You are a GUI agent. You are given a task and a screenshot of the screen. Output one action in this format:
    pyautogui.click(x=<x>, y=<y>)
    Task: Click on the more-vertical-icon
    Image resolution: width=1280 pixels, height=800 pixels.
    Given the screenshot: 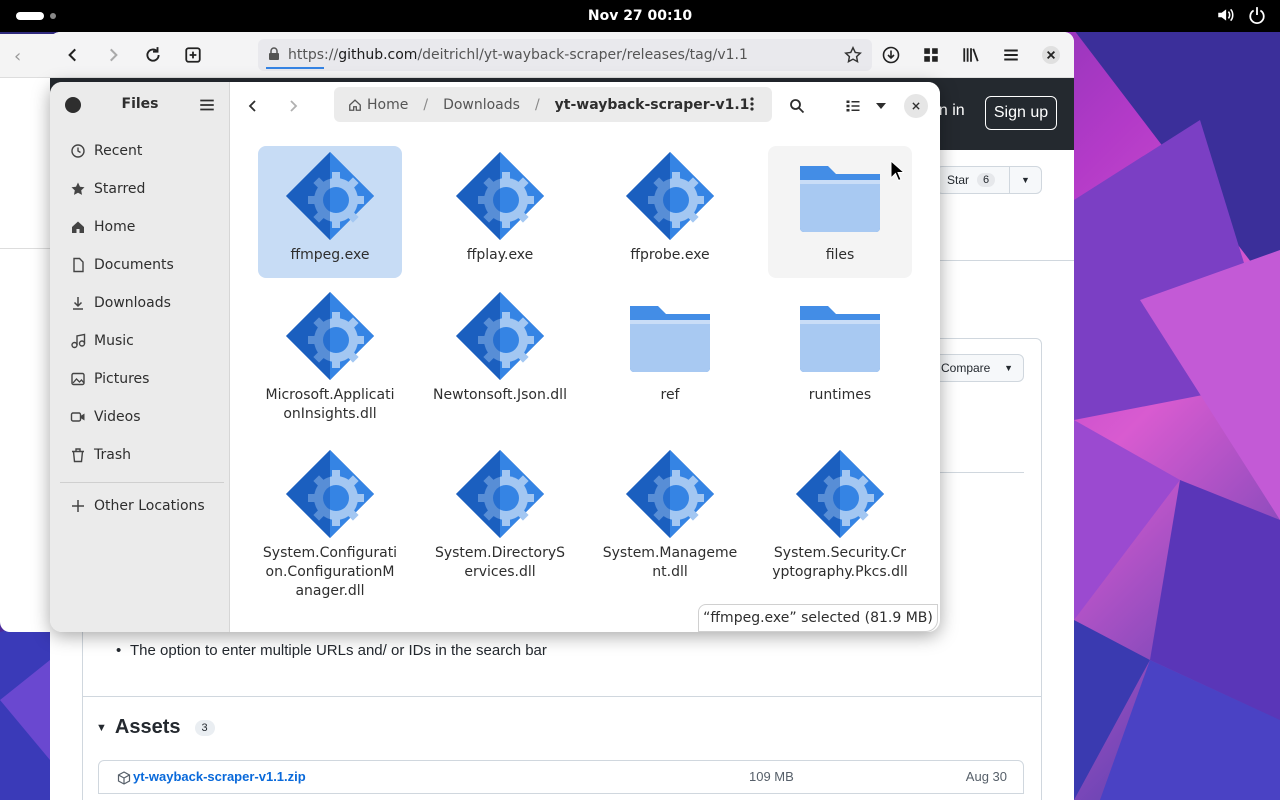 What is the action you would take?
    pyautogui.click(x=752, y=104)
    